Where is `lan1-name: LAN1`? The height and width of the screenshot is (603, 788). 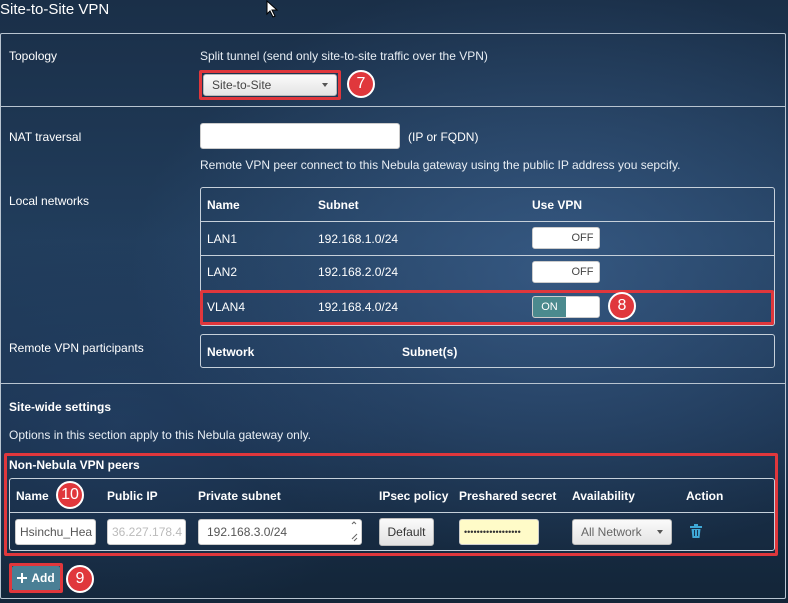 lan1-name: LAN1 is located at coordinates (222, 239).